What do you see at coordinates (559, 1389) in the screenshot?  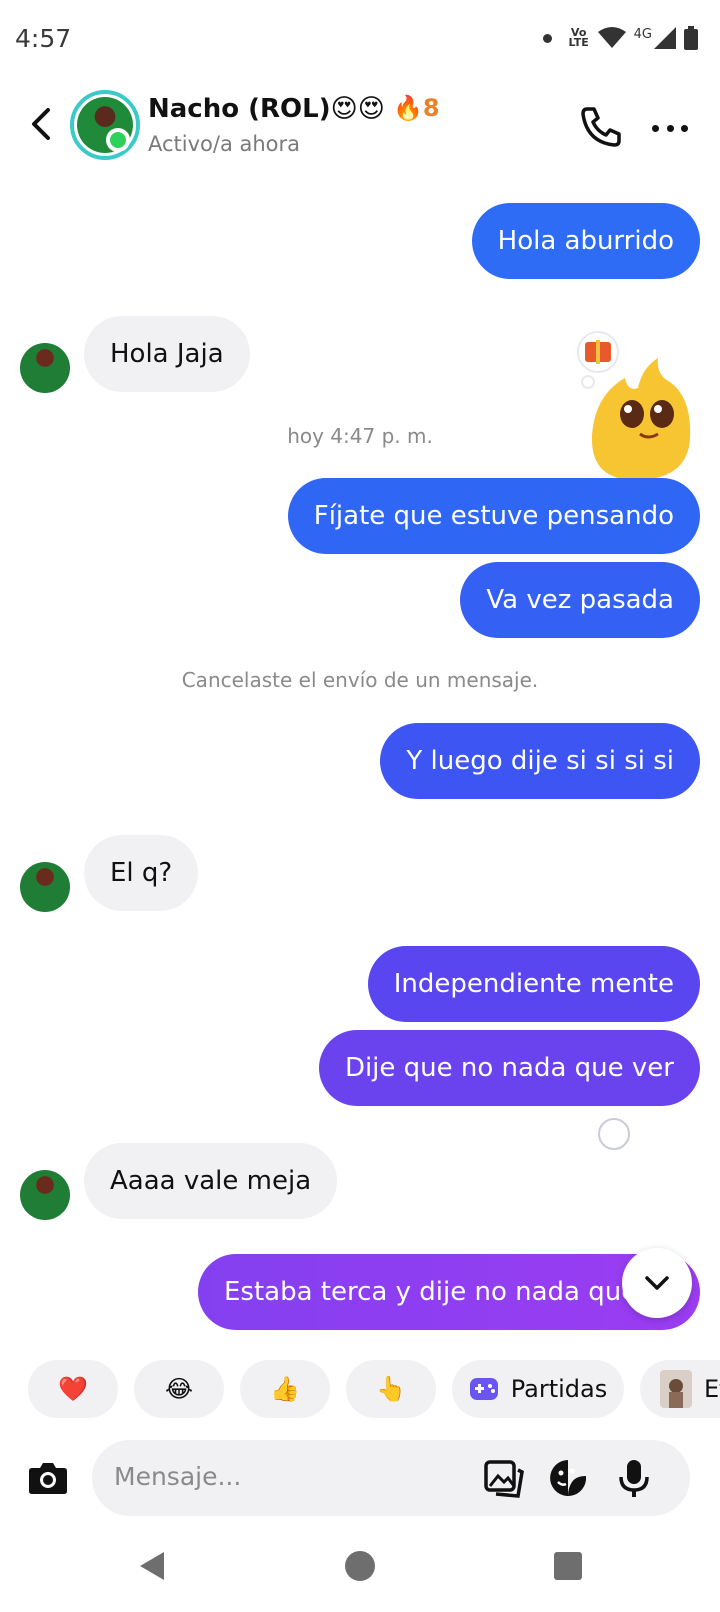 I see `games-label: Partidas` at bounding box center [559, 1389].